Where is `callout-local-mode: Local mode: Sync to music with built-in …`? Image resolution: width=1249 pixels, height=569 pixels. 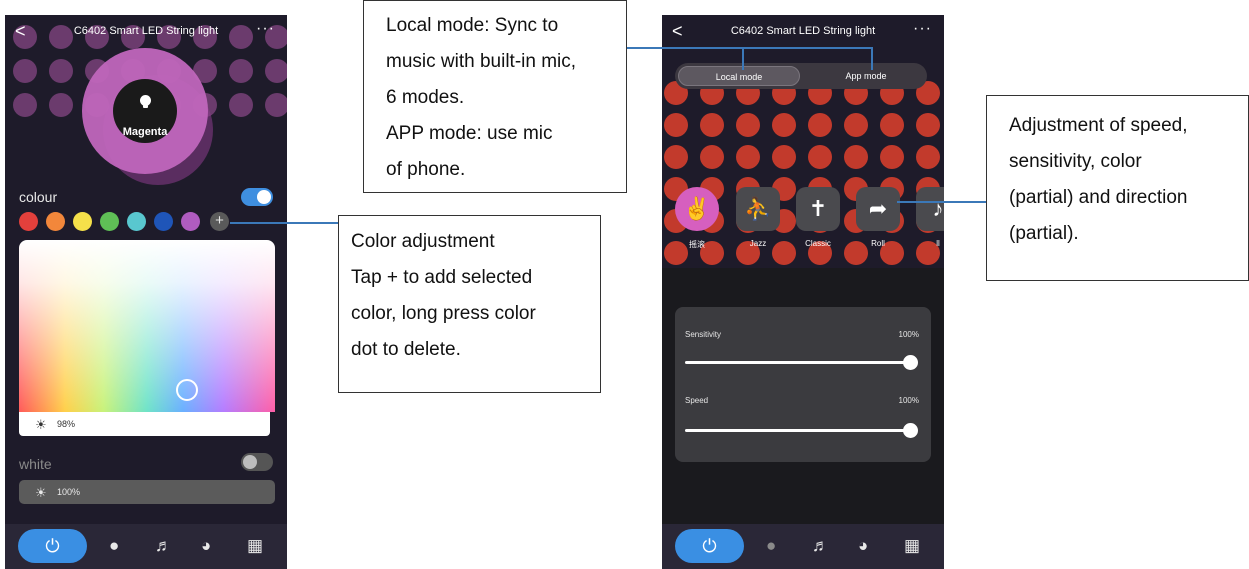
callout-local-mode: Local mode: Sync to music with built-in … is located at coordinates (495, 96).